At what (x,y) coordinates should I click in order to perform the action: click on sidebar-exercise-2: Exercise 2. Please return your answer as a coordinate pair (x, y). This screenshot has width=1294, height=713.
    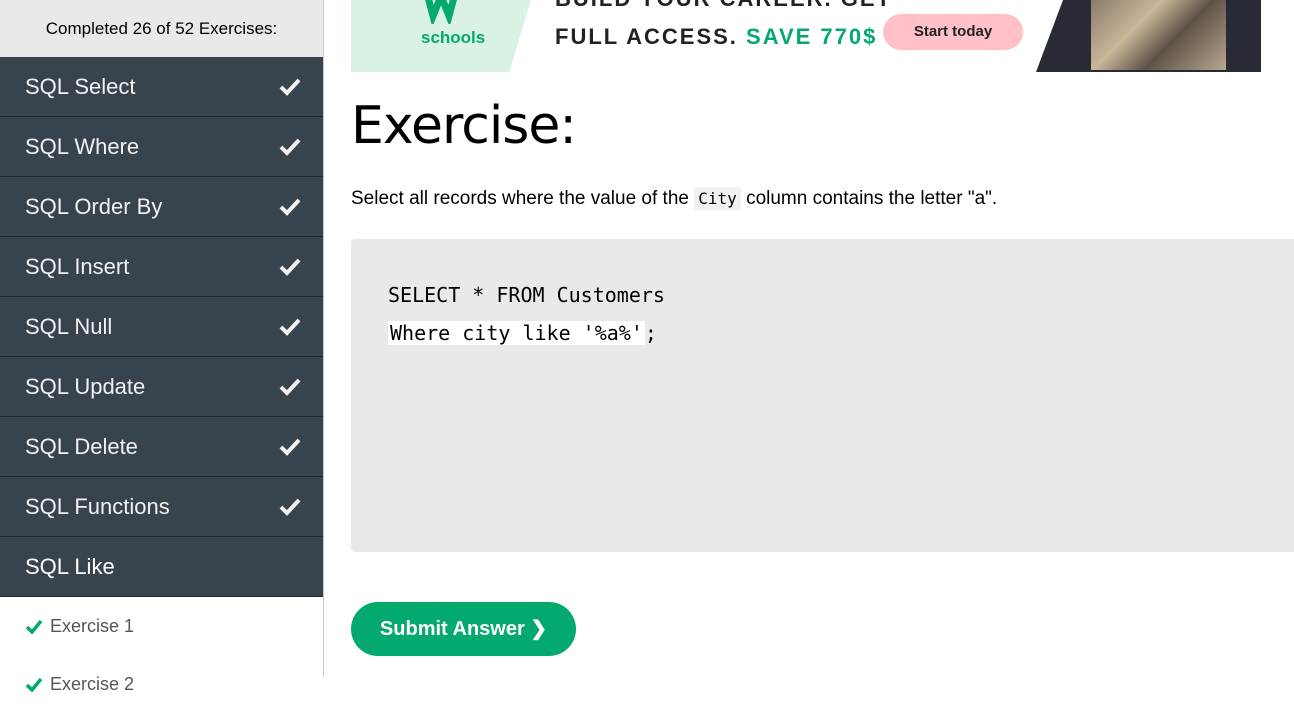
    Looking at the image, I should click on (161, 684).